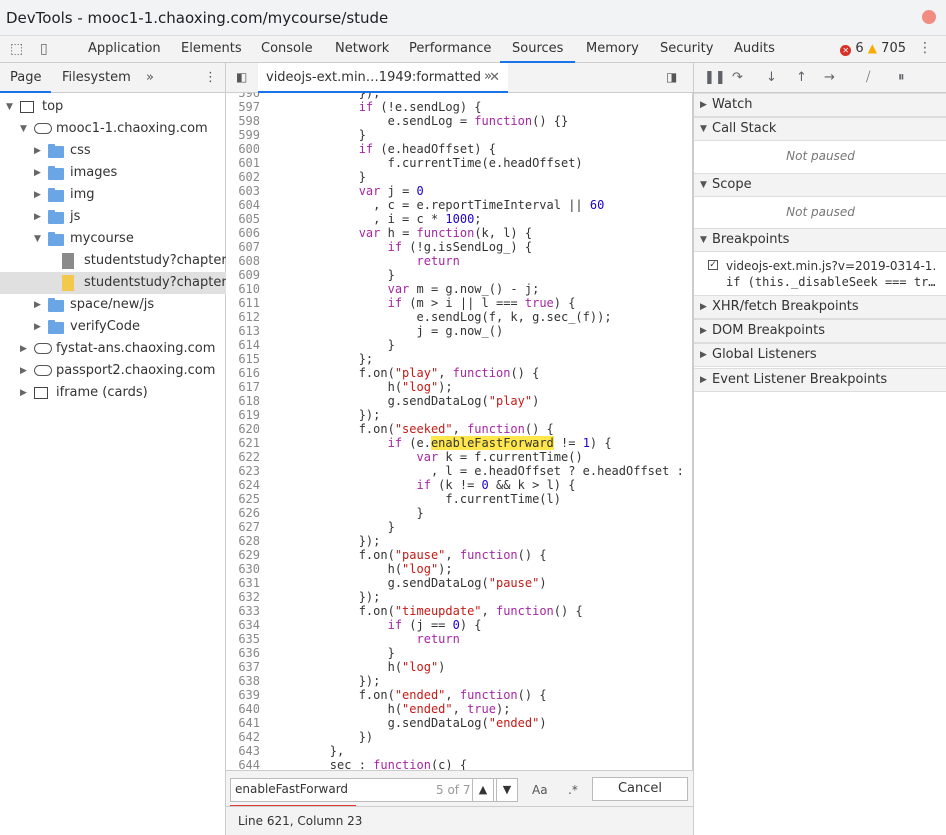 The image size is (946, 835). Describe the element at coordinates (243, 345) in the screenshot. I see `line-number: 614` at that location.